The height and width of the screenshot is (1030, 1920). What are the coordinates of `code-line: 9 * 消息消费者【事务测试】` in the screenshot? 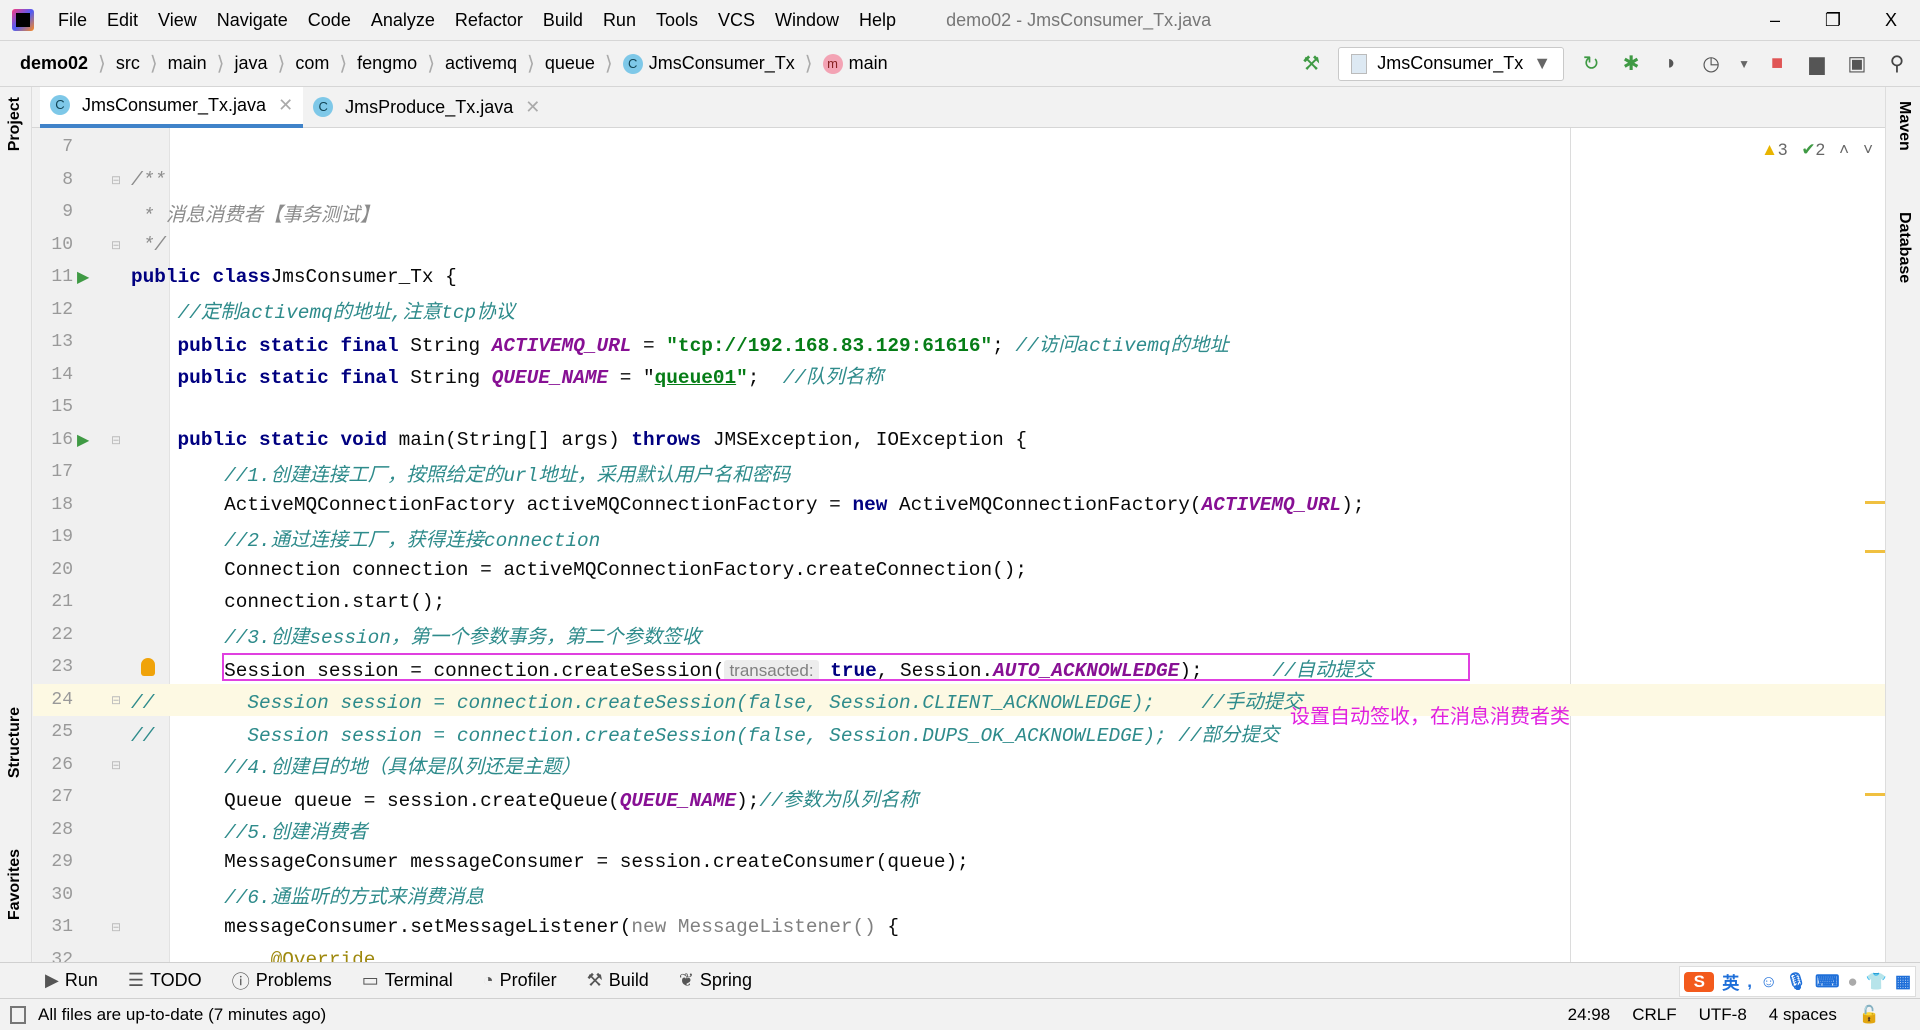 It's located at (959, 212).